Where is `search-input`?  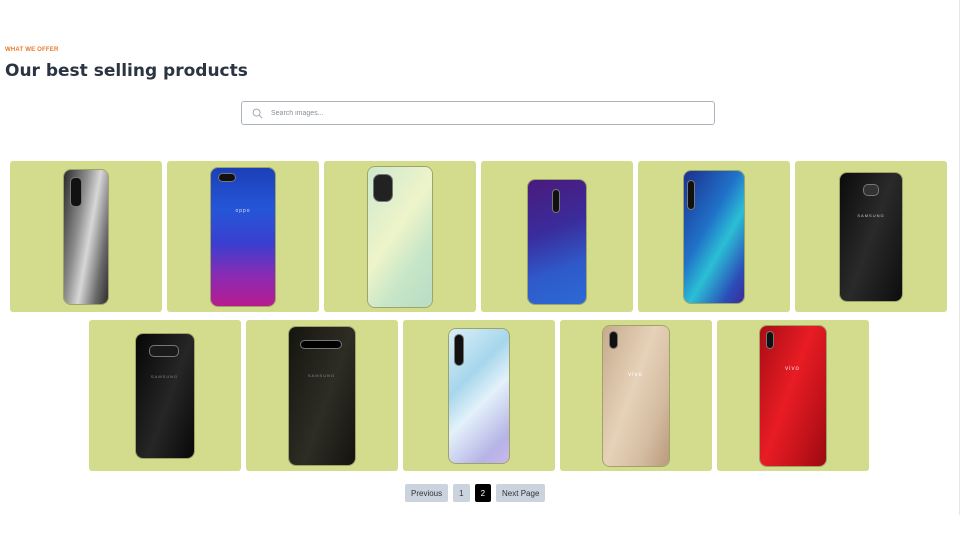
search-input is located at coordinates (471, 113).